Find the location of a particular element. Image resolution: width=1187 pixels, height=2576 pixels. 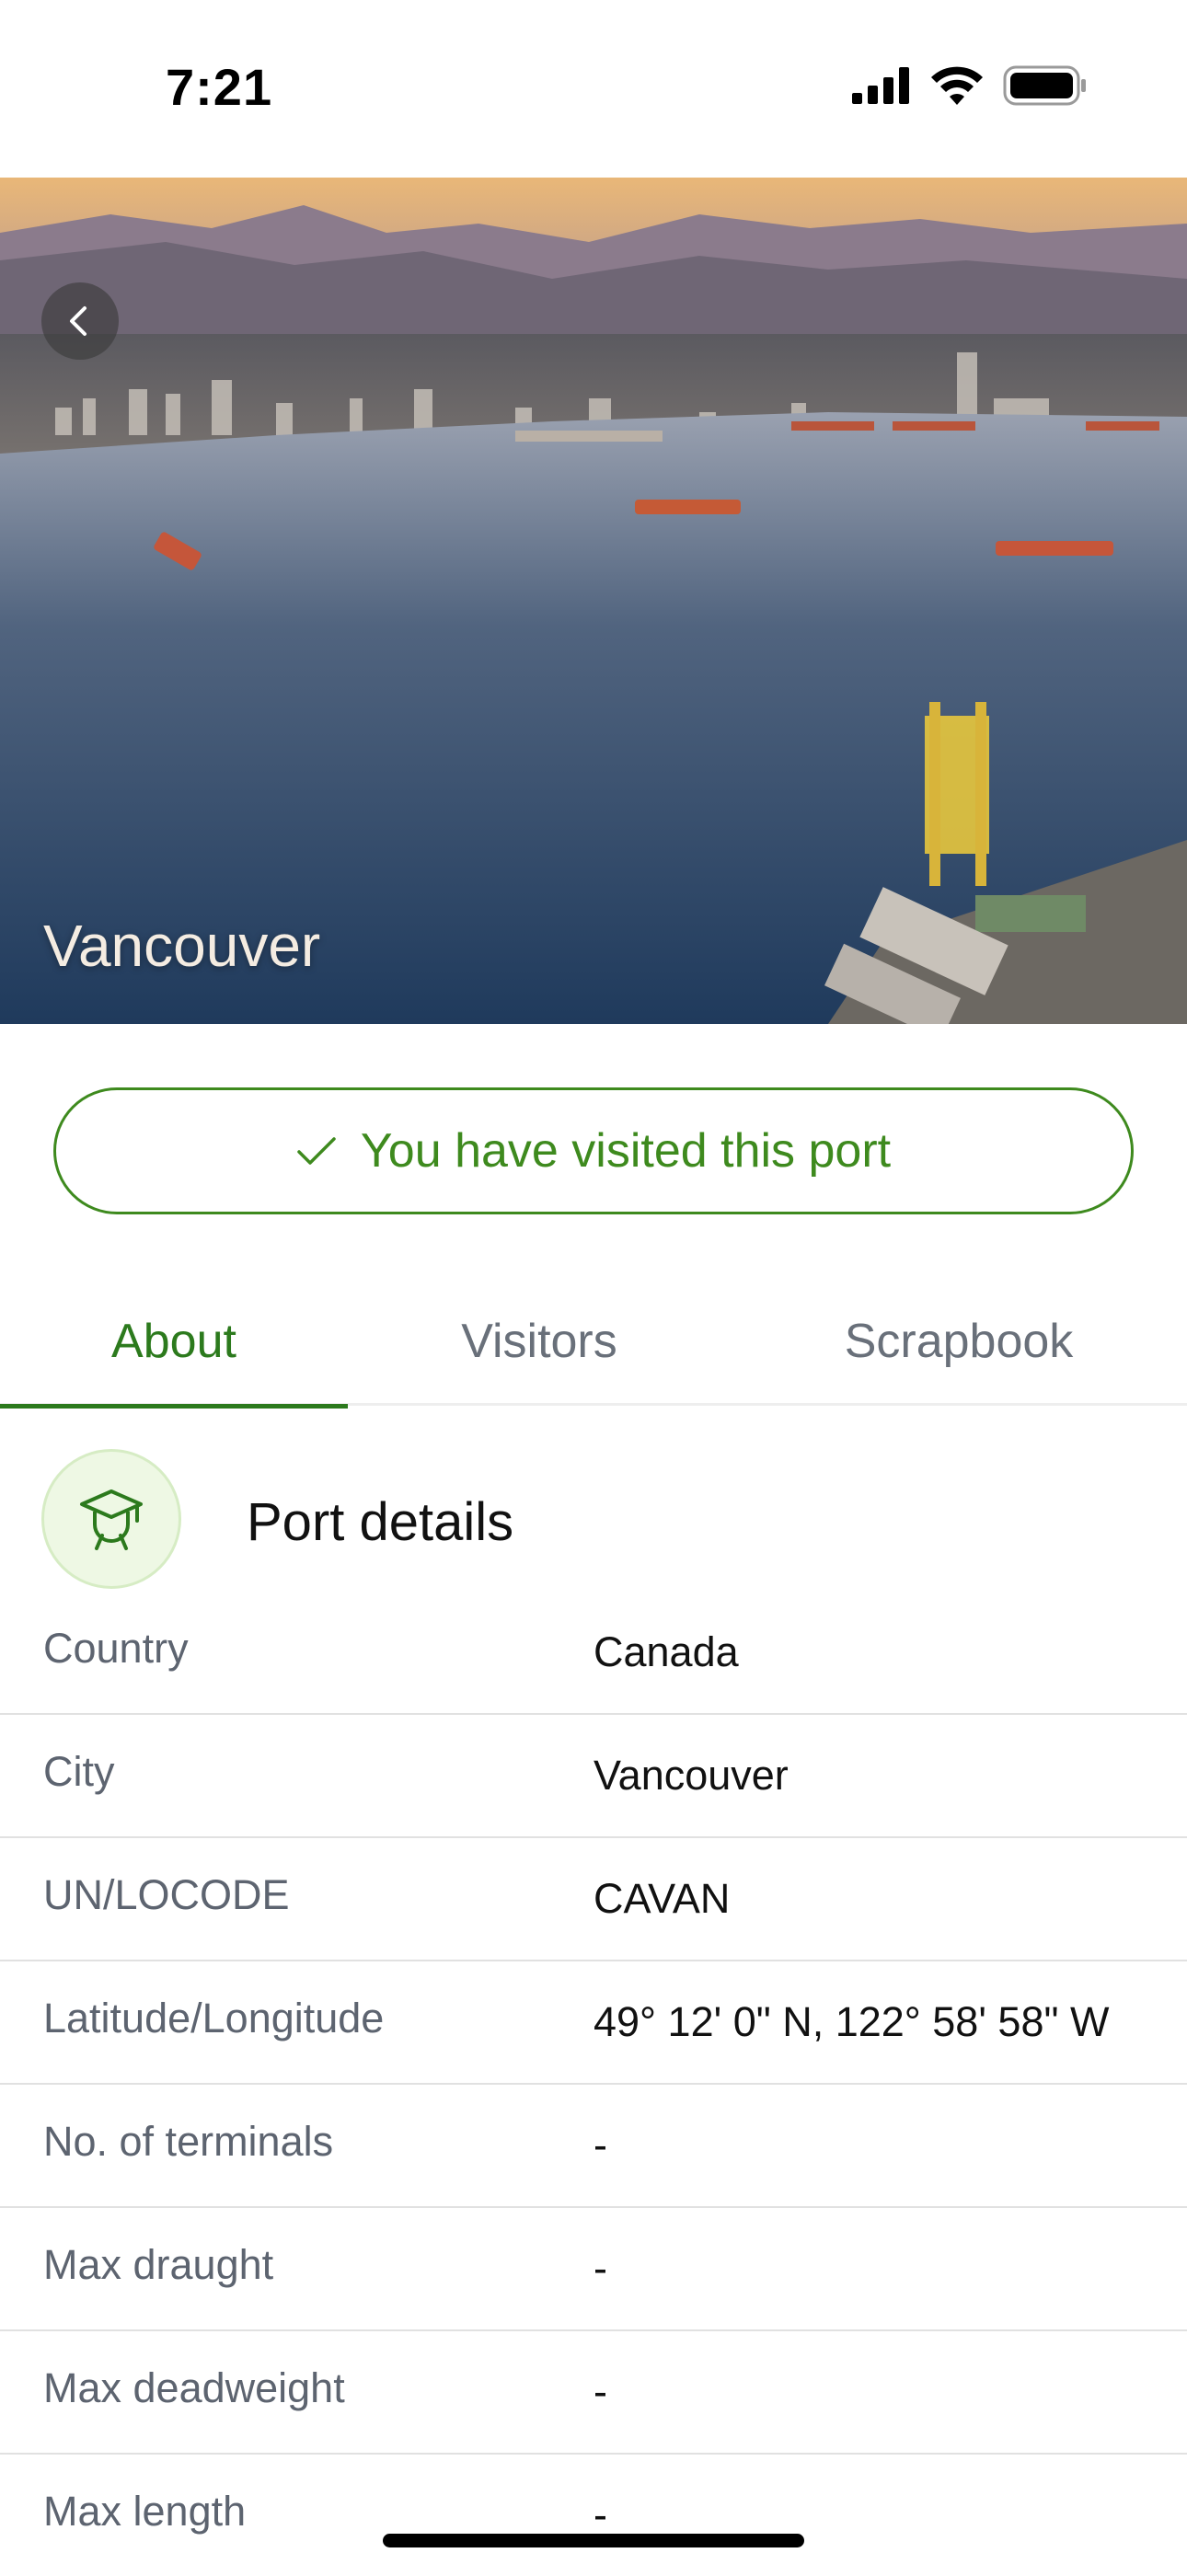

detail-label: UN/LOCODE is located at coordinates (166, 1894).